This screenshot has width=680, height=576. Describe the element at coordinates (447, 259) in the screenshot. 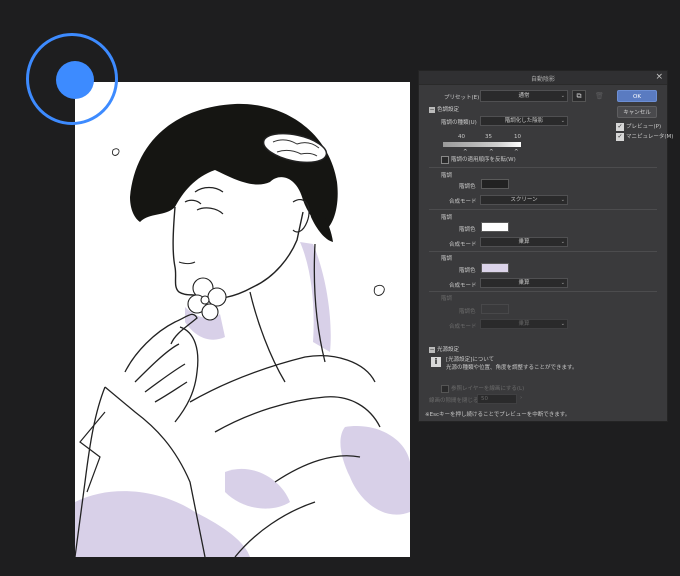

I see `group3-title: 階調` at that location.